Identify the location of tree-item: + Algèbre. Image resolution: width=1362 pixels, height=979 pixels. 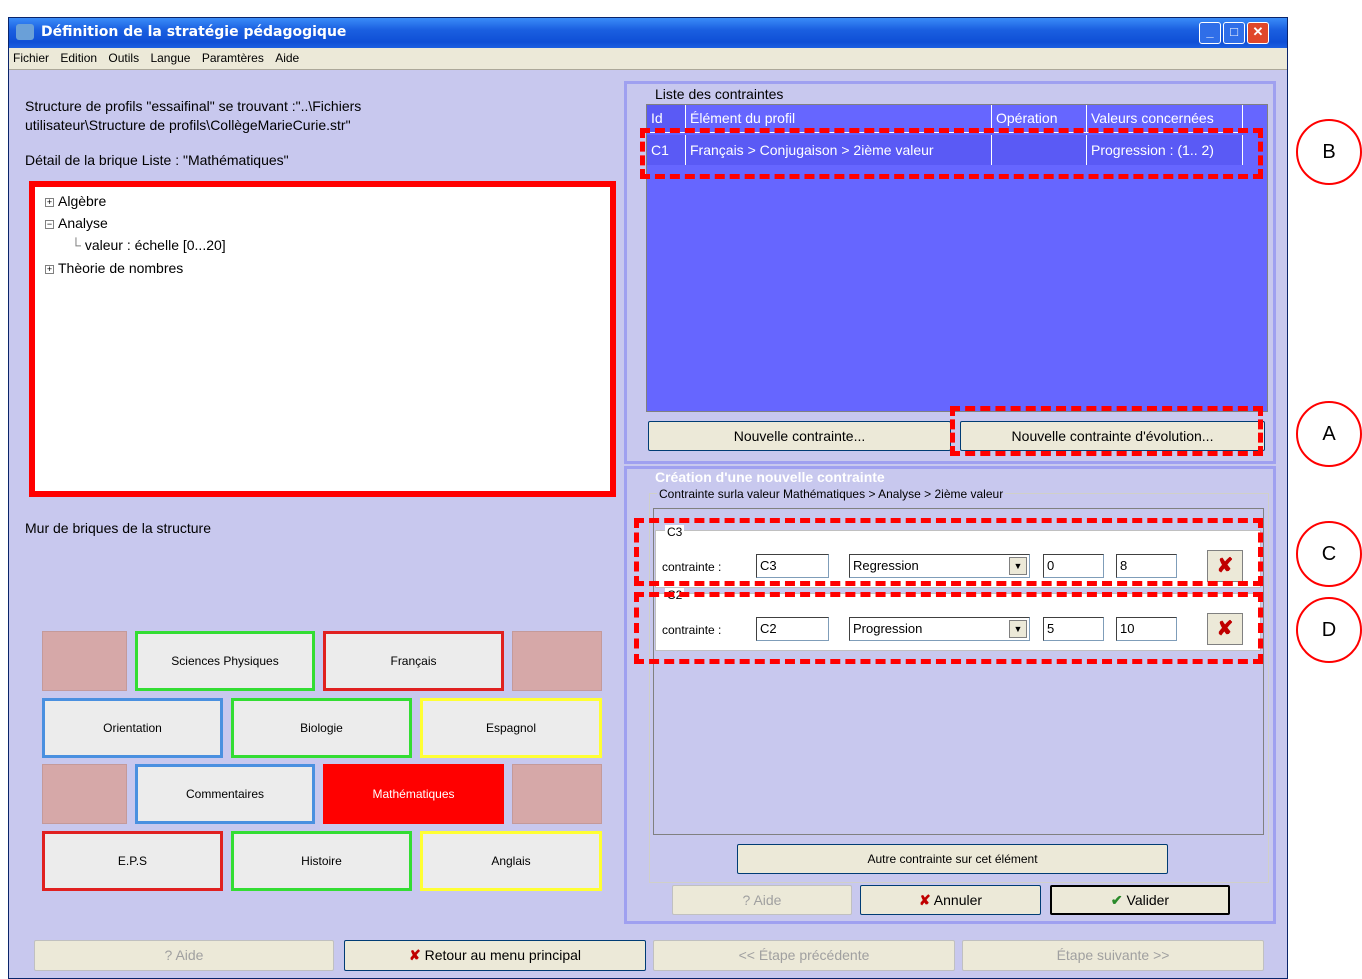
(75, 201).